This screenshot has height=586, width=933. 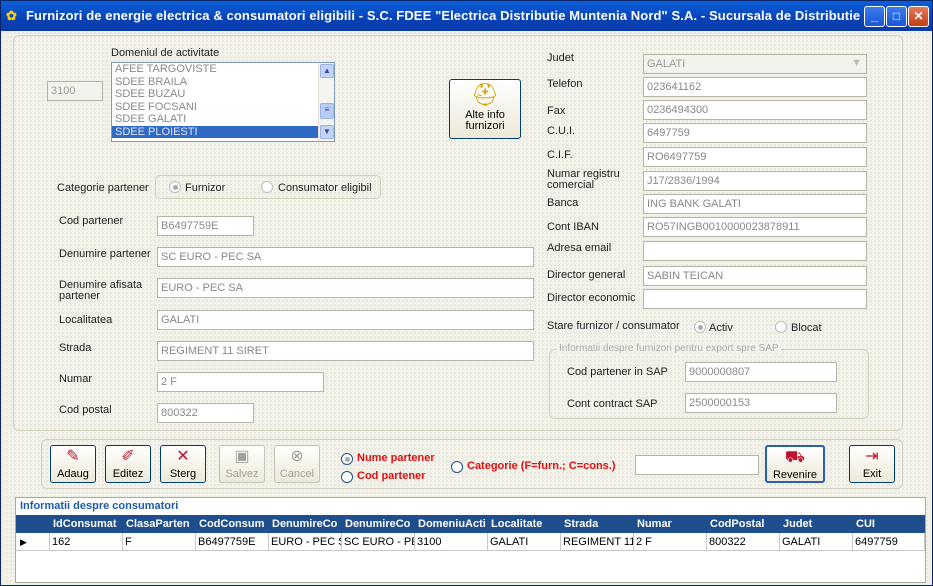 I want to click on iban-field: RO57INGB0010000023878911, so click(x=755, y=227).